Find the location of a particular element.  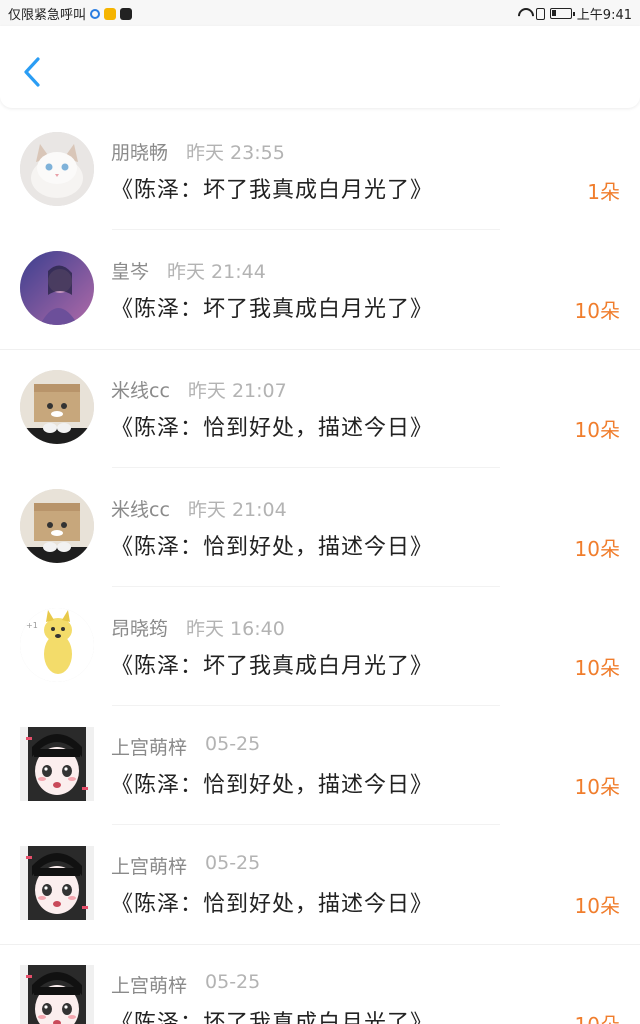

list-item: 朋晓畅 昨天 23:55 《陈泽：坏了我真成白月光了》 1朵 is located at coordinates (320, 171).